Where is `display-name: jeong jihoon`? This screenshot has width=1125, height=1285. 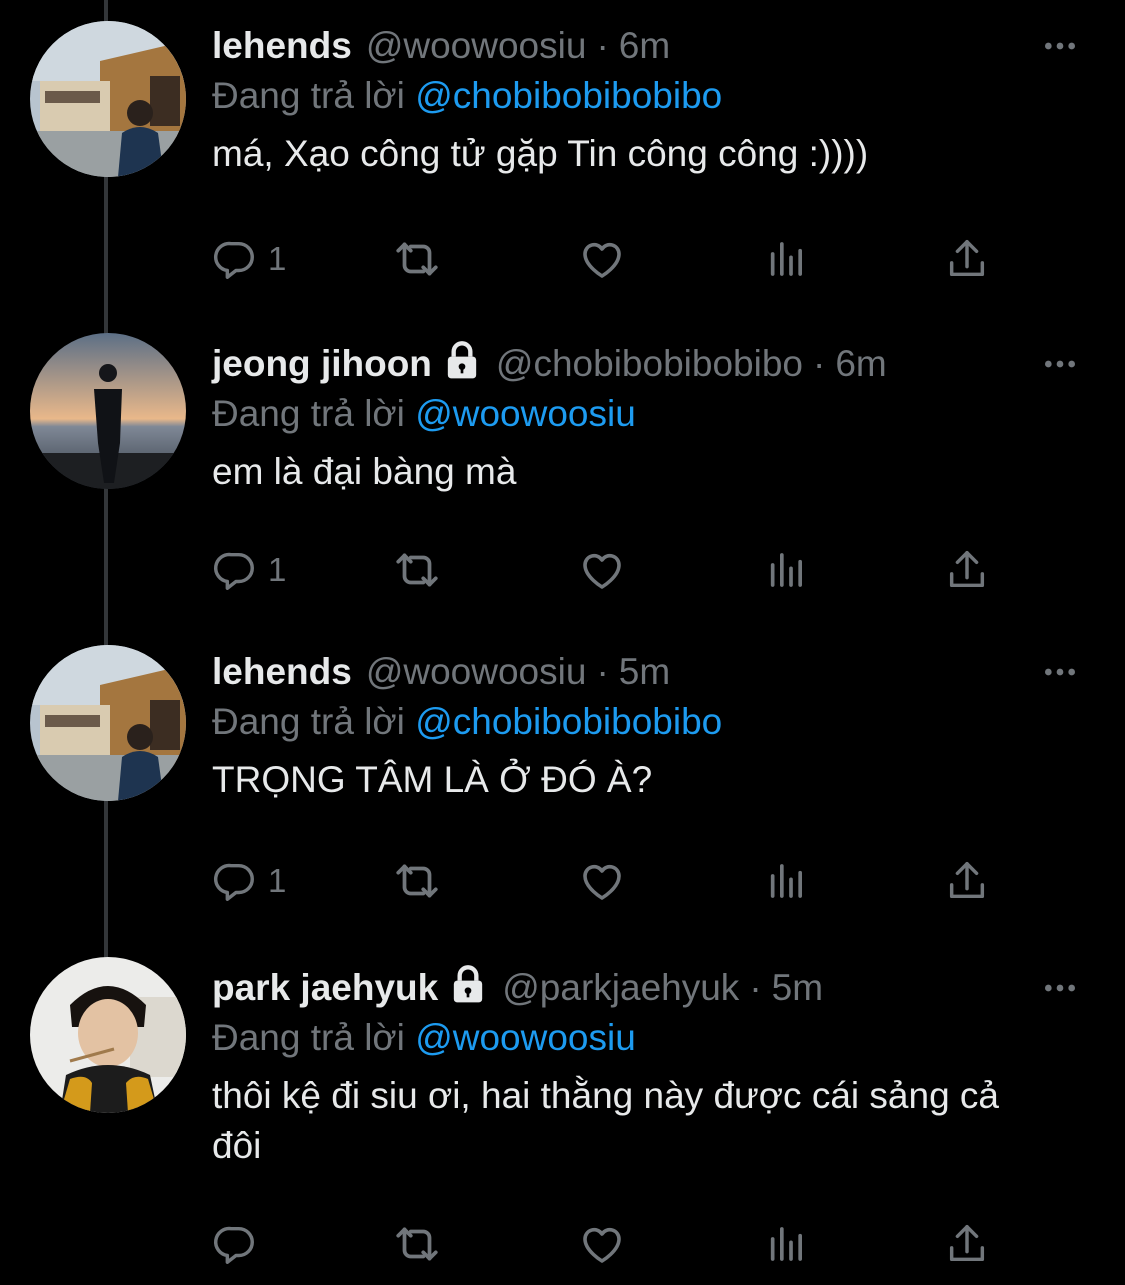 display-name: jeong jihoon is located at coordinates (322, 364).